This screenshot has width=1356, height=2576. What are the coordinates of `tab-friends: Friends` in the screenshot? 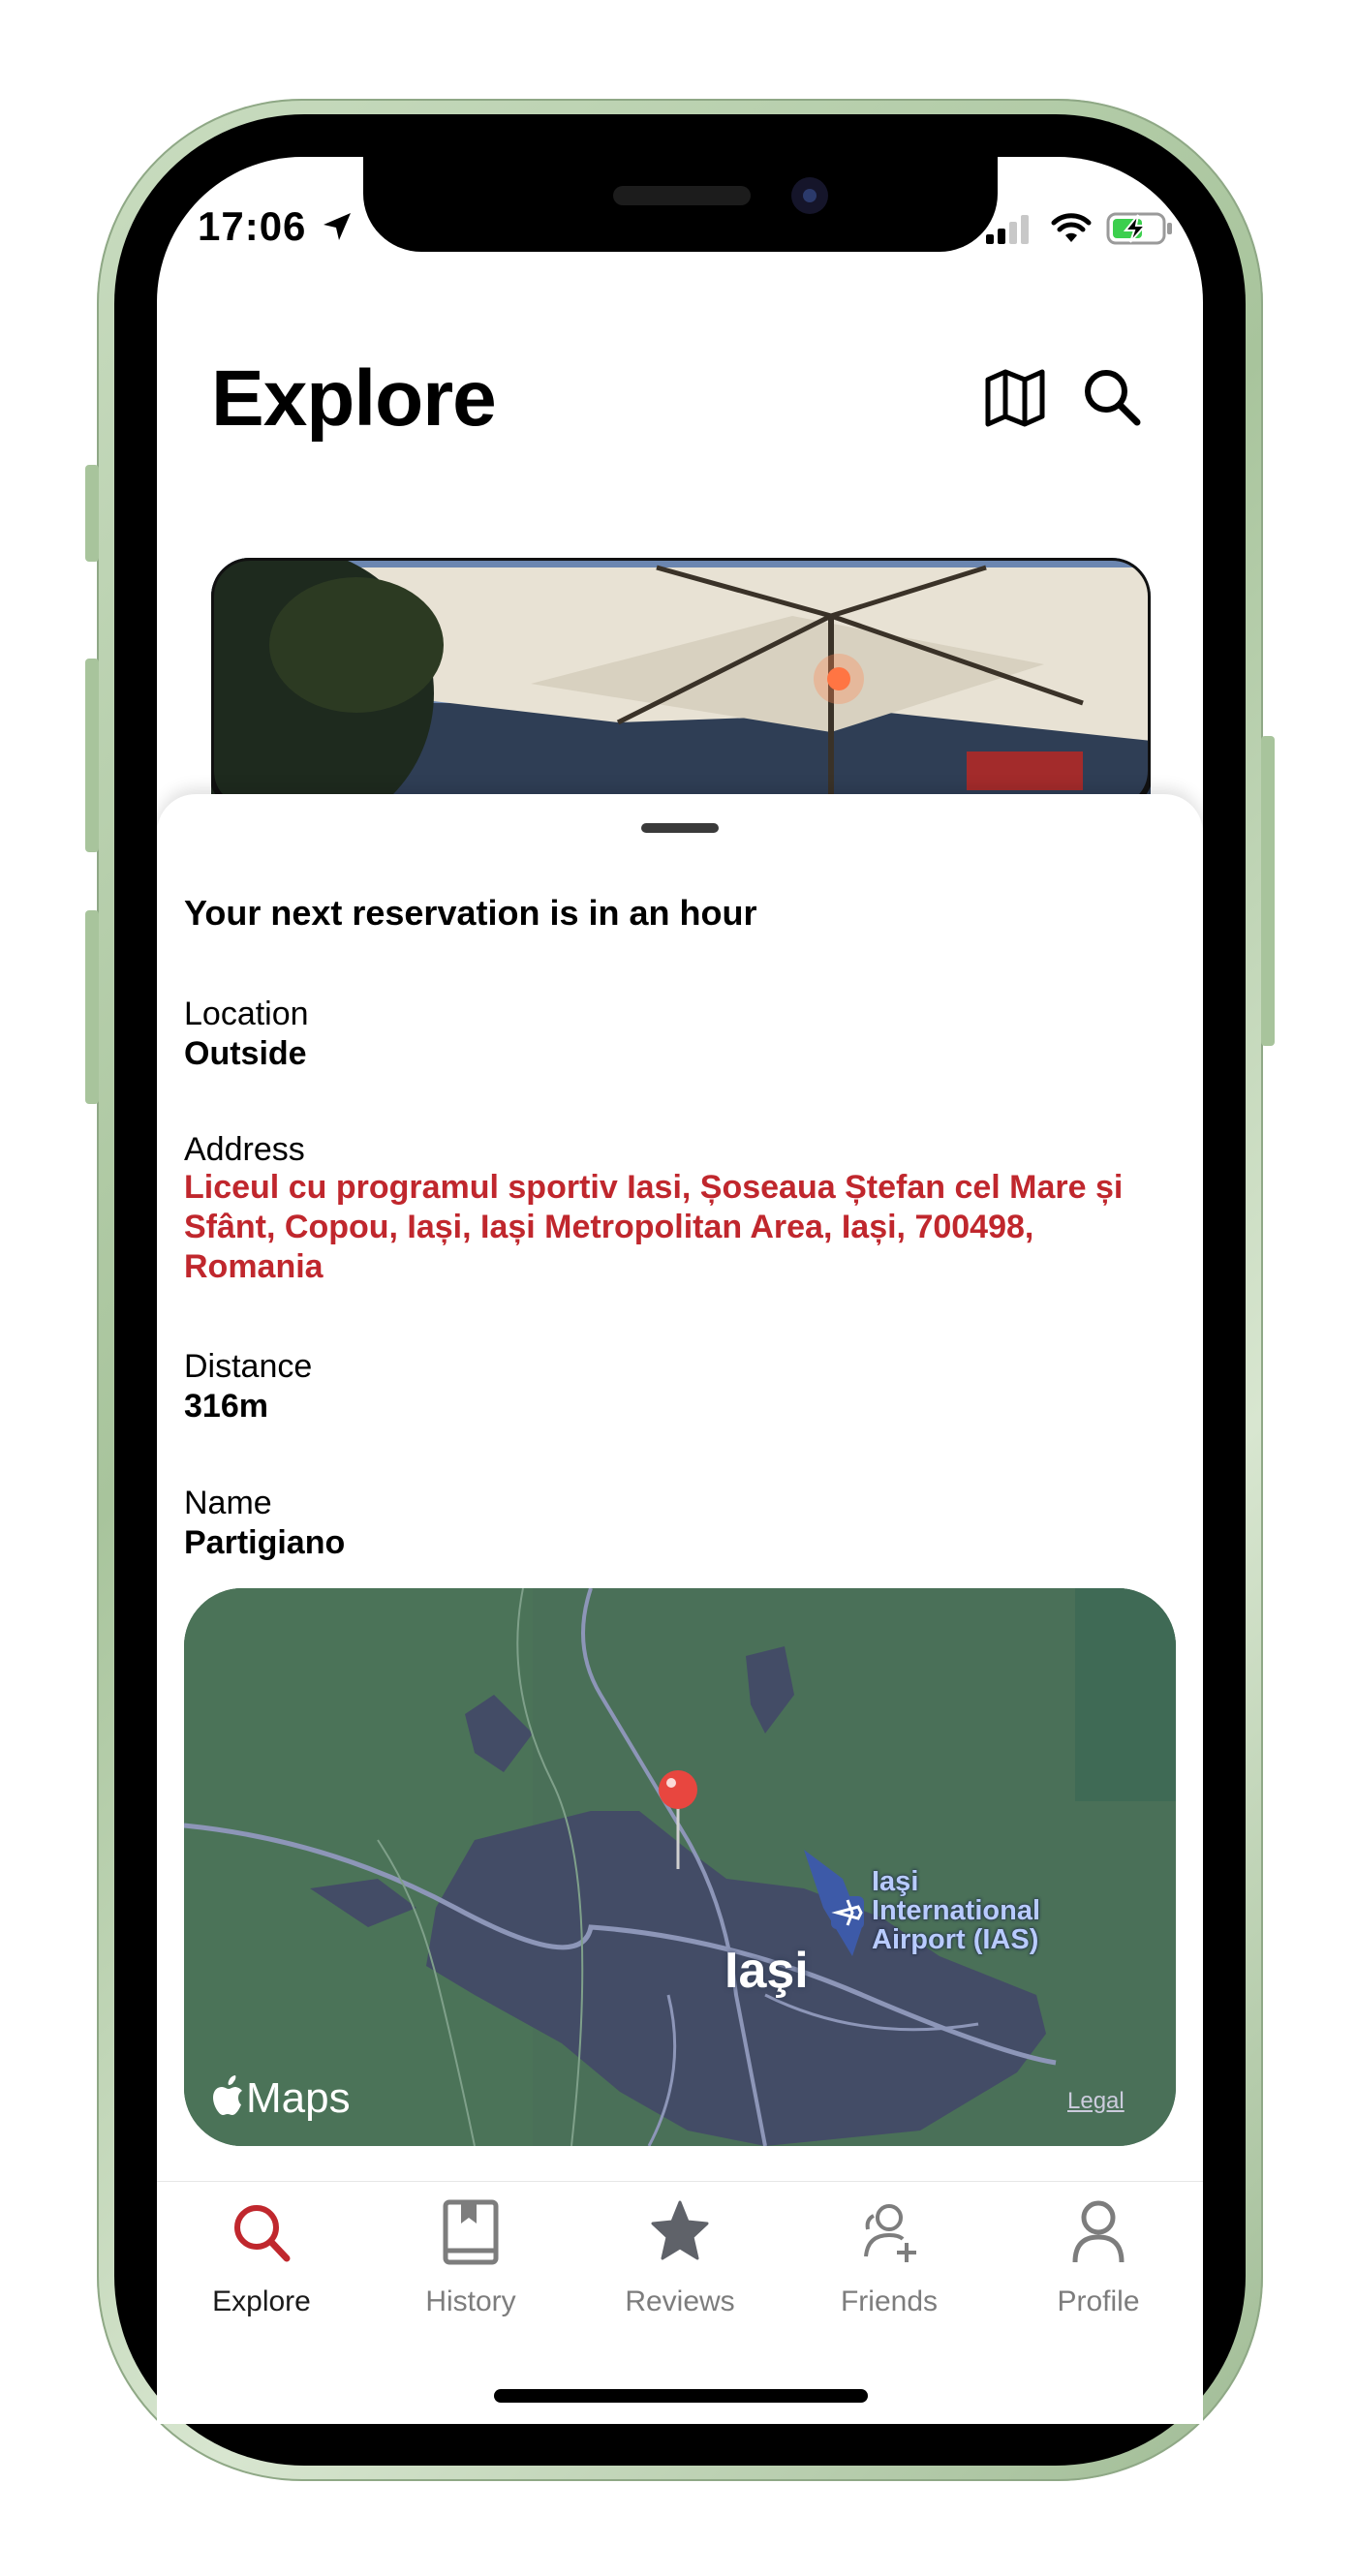 It's located at (889, 2258).